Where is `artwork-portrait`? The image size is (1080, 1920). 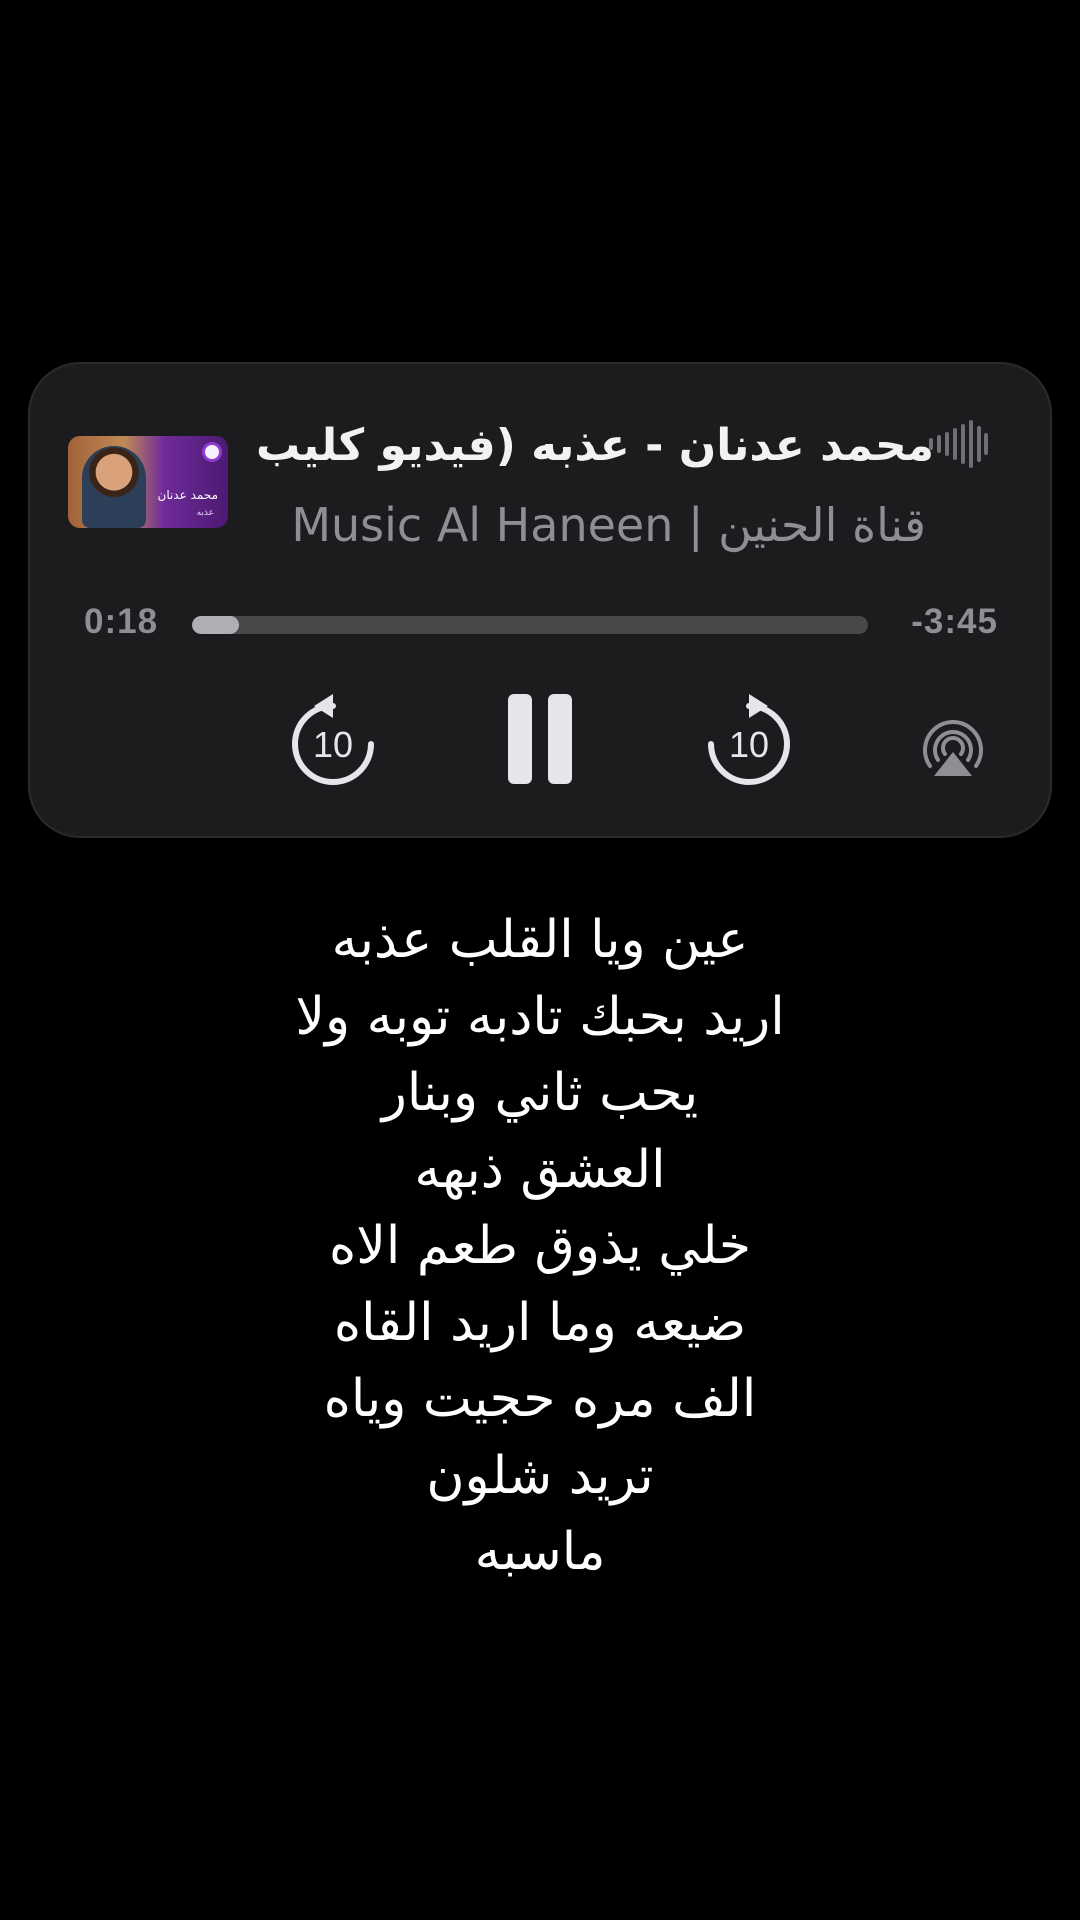 artwork-portrait is located at coordinates (114, 487).